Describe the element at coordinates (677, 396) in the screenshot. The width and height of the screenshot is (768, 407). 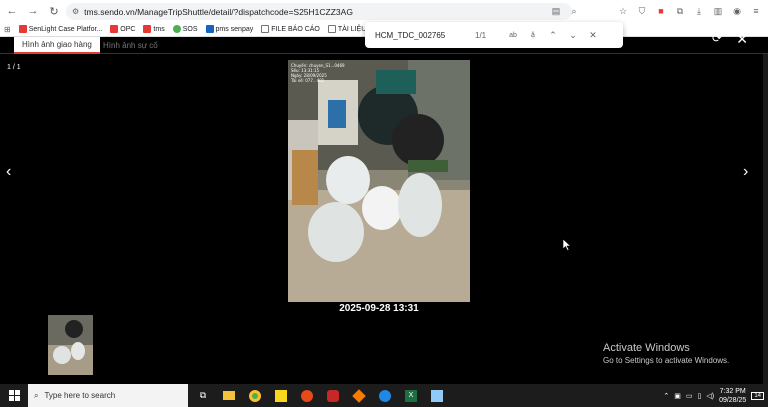
I see `tray-app-icon: ▣` at that location.